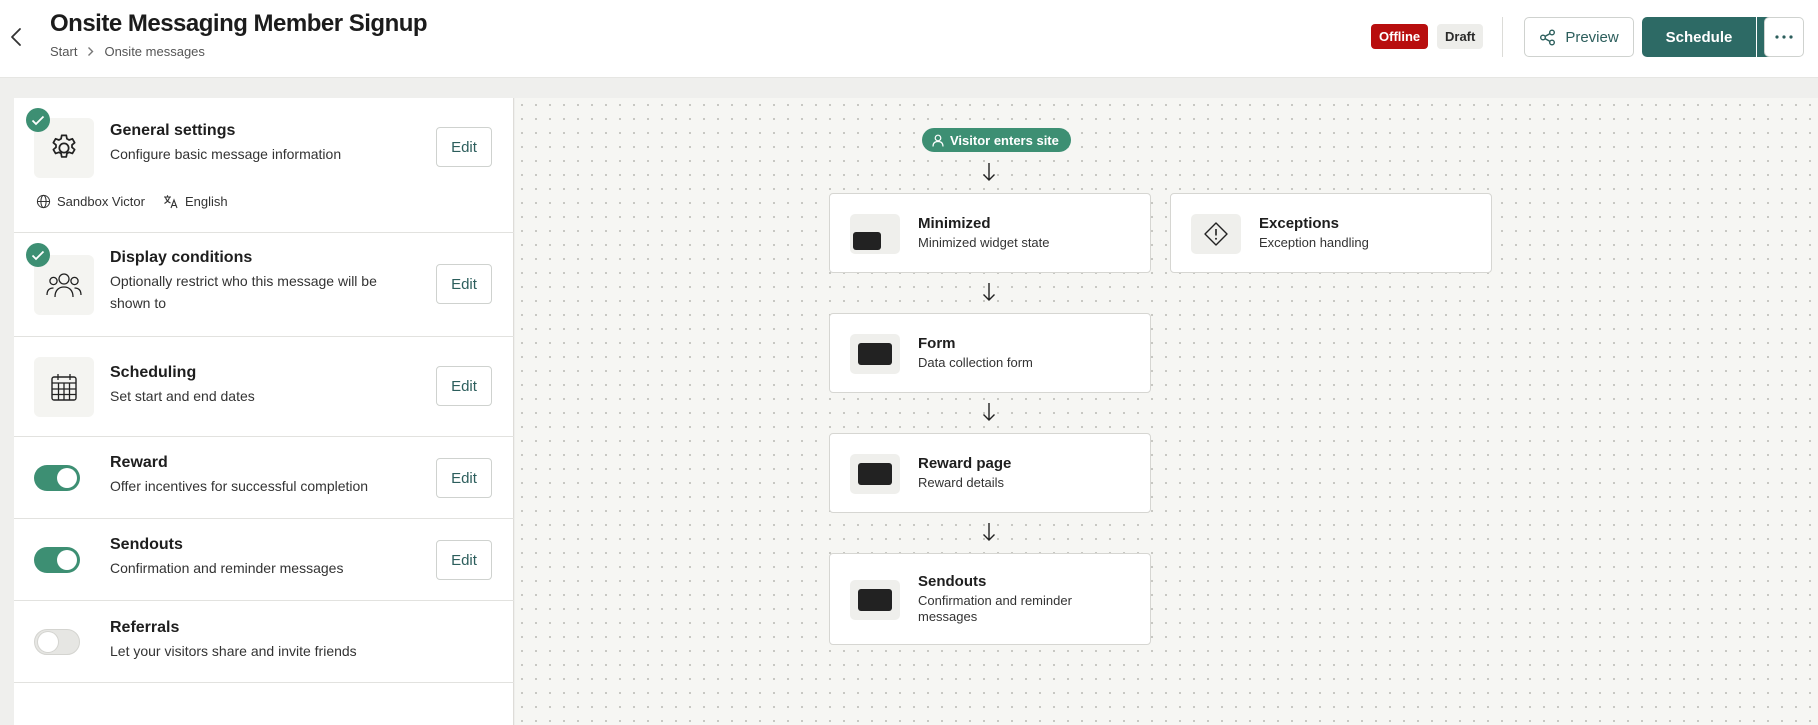  I want to click on chevron-right-icon, so click(90, 51).